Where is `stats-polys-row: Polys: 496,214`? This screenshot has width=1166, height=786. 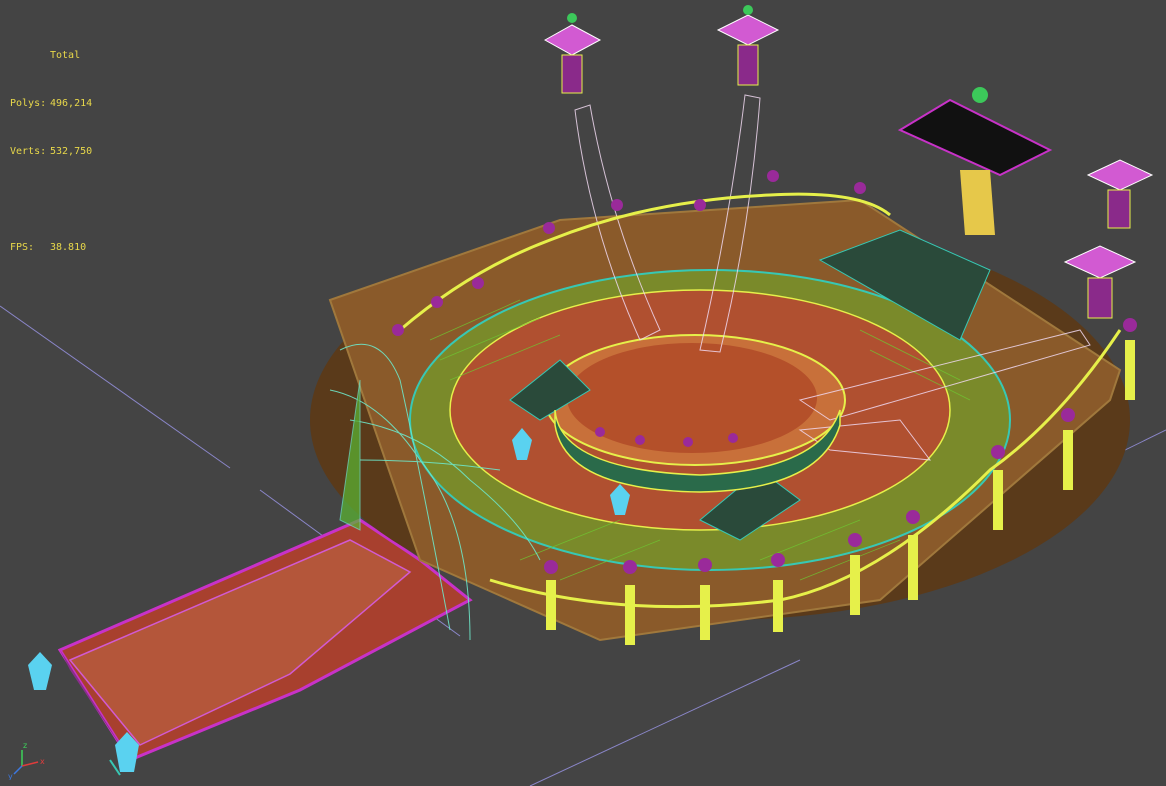
stats-polys-row: Polys: 496,214 is located at coordinates (51, 104).